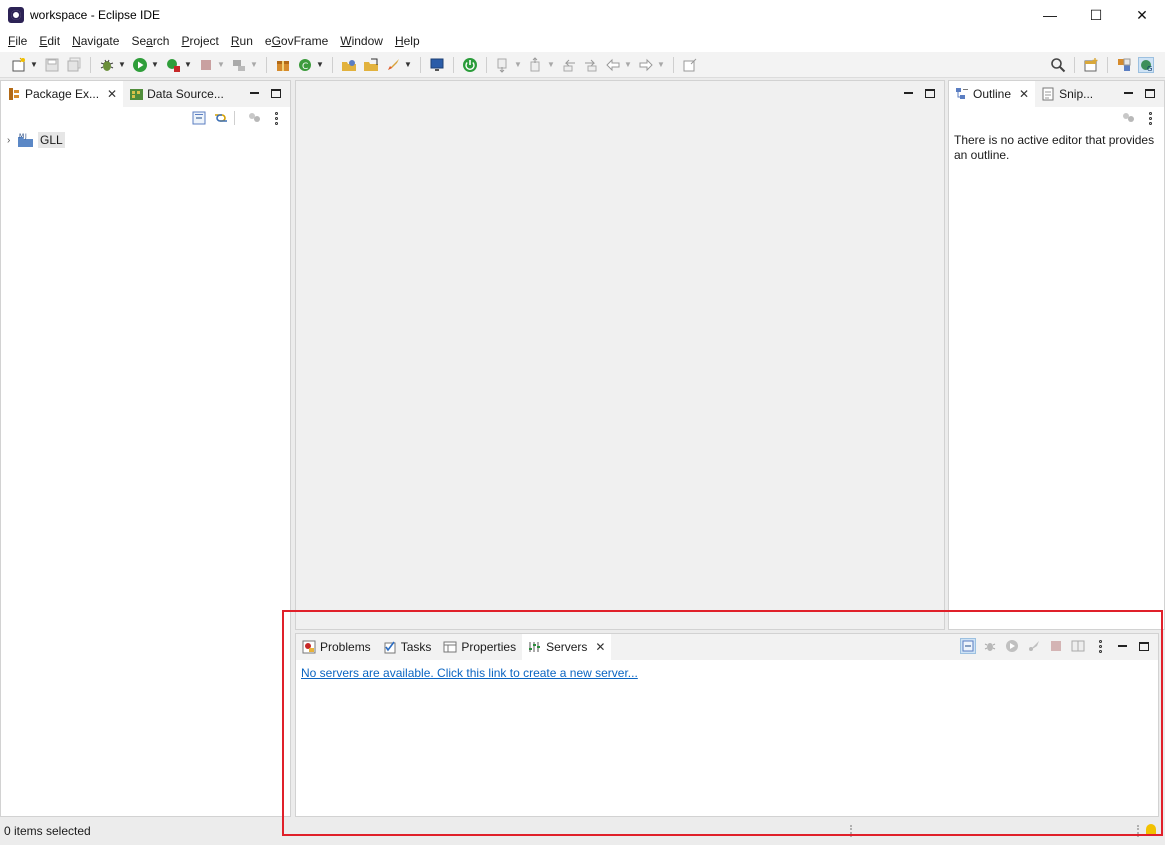 The height and width of the screenshot is (845, 1165). I want to click on status-bar: 0 items selected, so click(582, 831).